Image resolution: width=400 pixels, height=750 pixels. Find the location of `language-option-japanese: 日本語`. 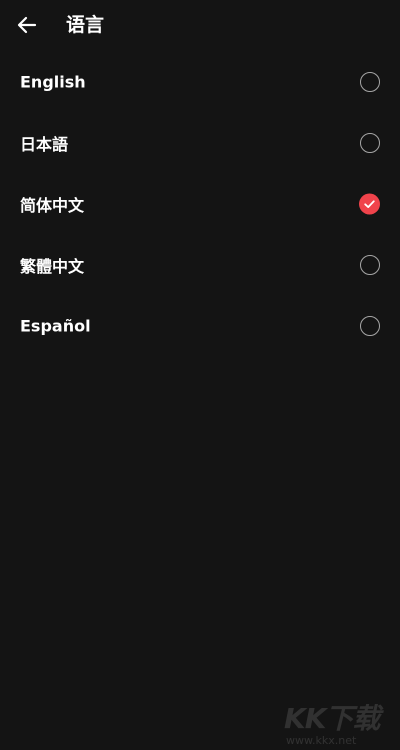

language-option-japanese: 日本語 is located at coordinates (200, 142).